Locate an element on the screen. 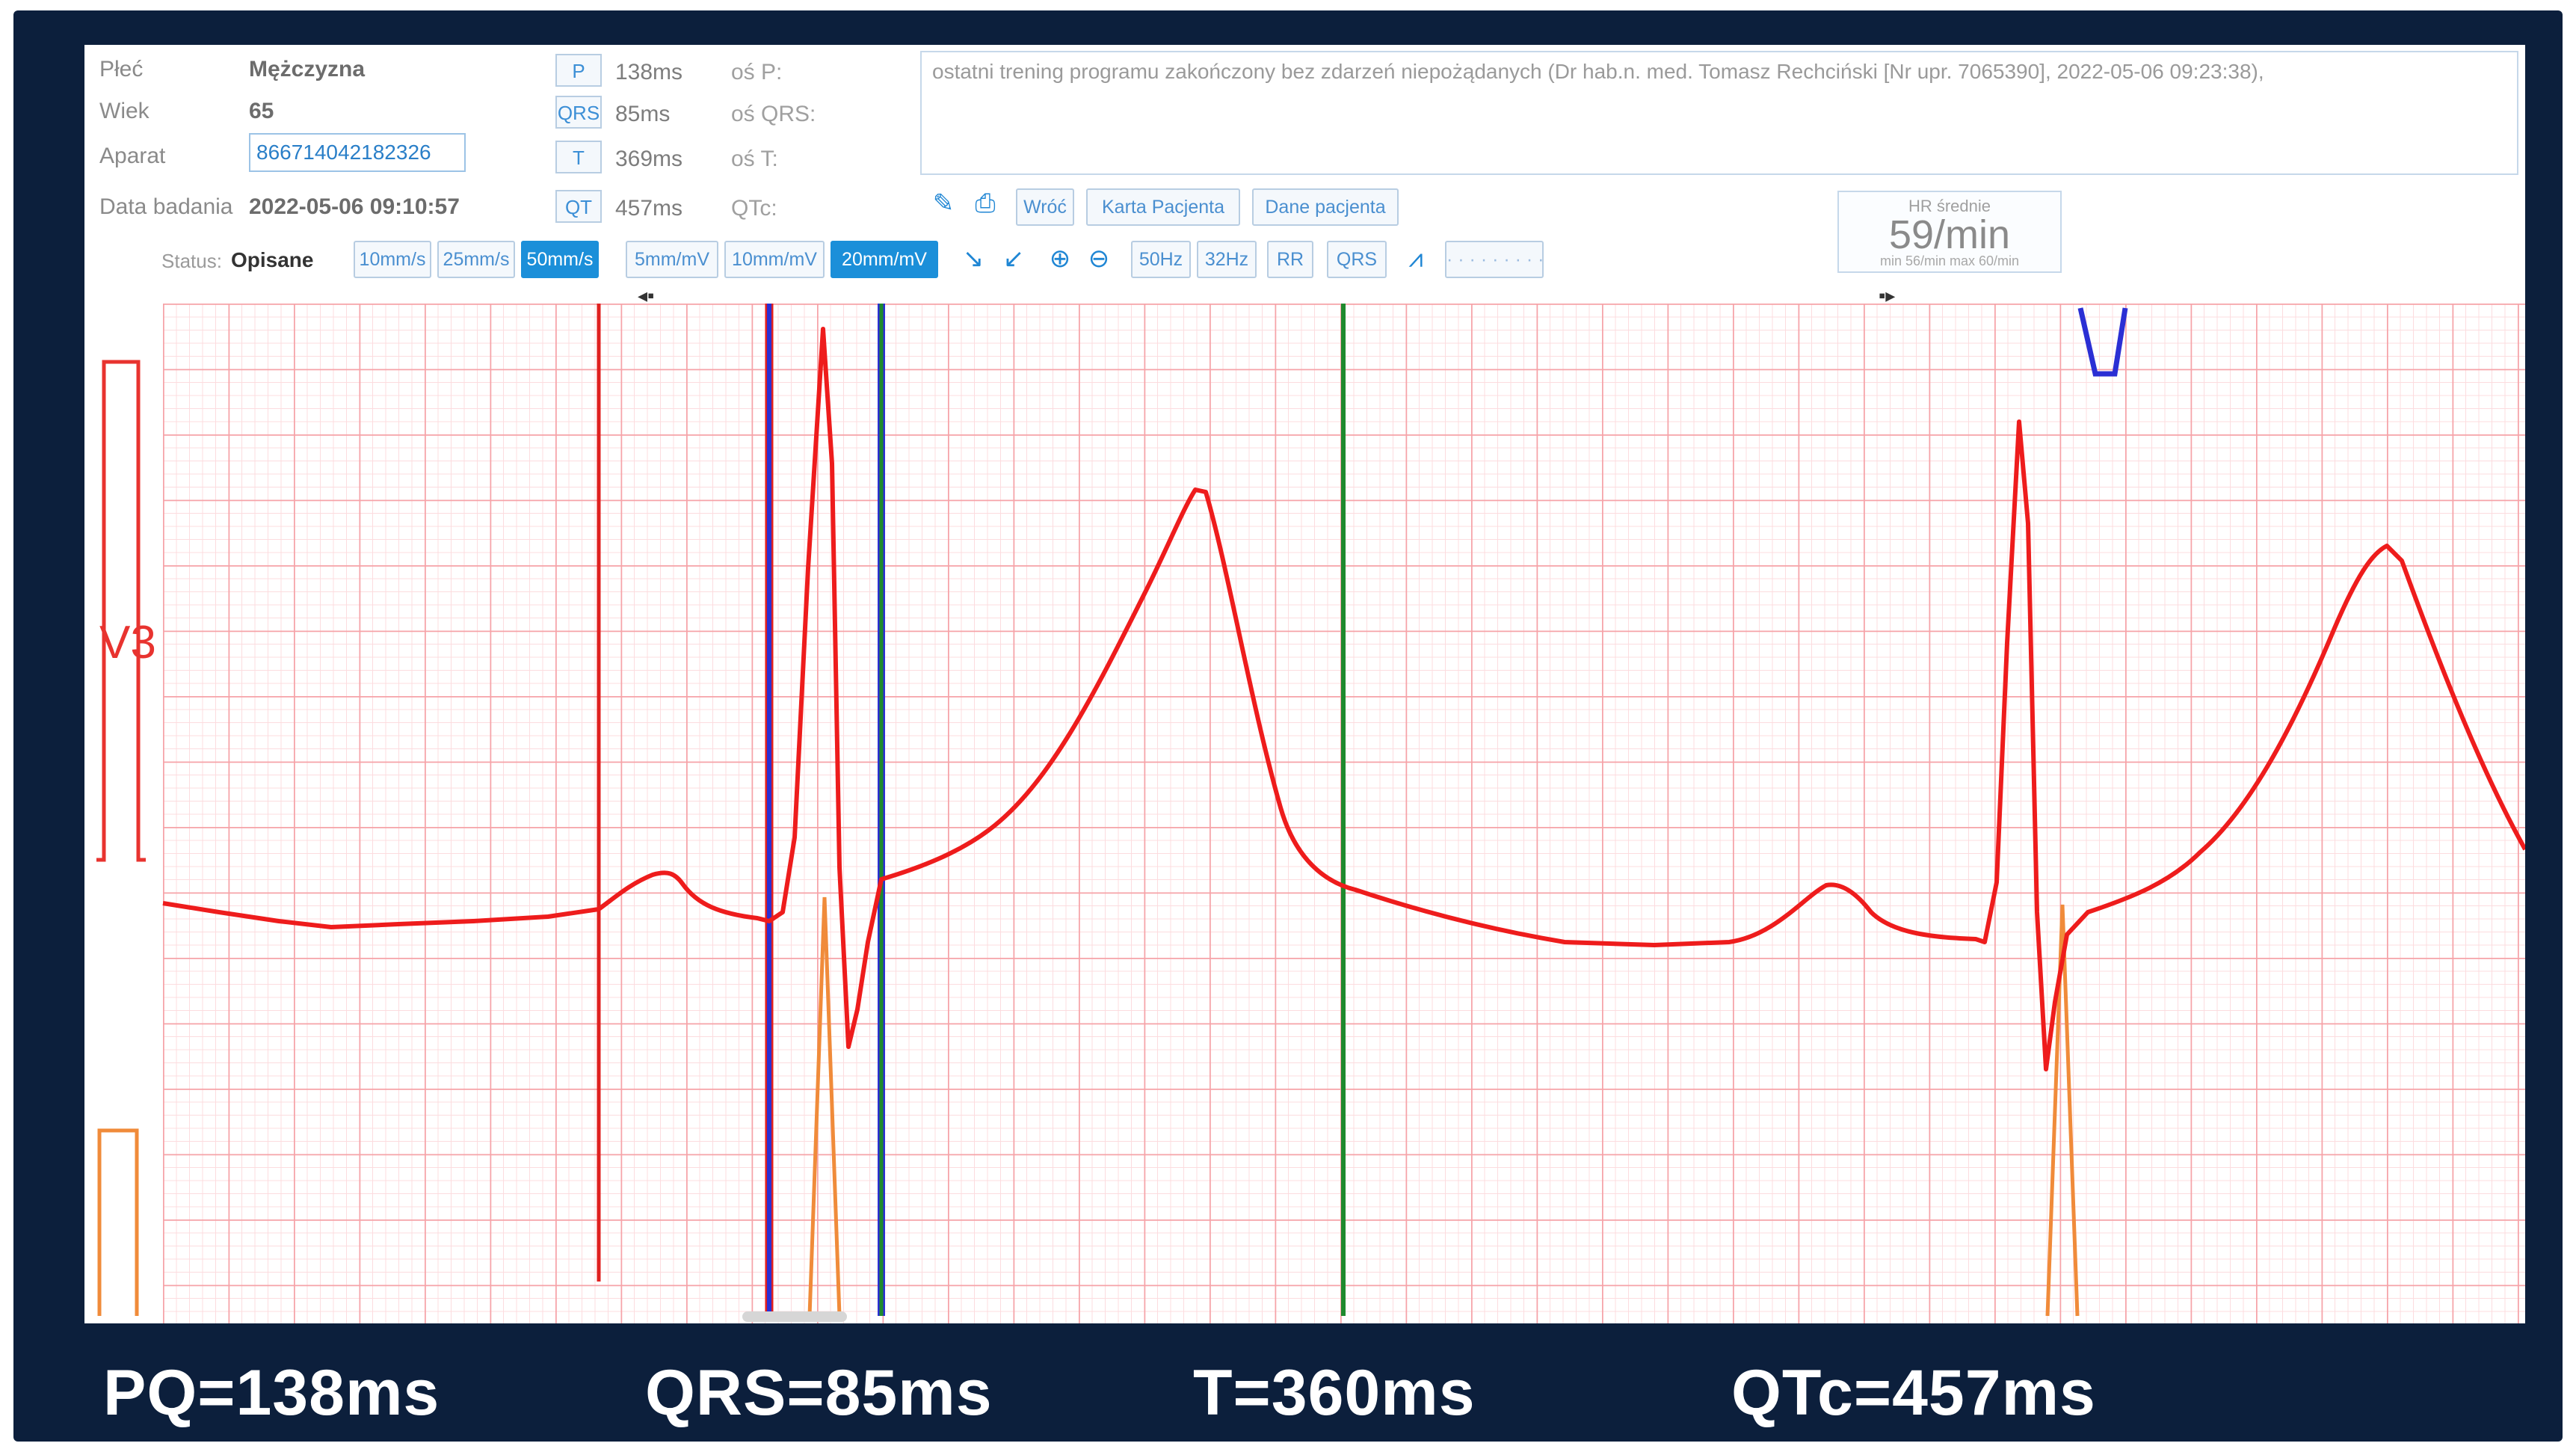  qtc-measurement: QTc=457ms is located at coordinates (1913, 1393).